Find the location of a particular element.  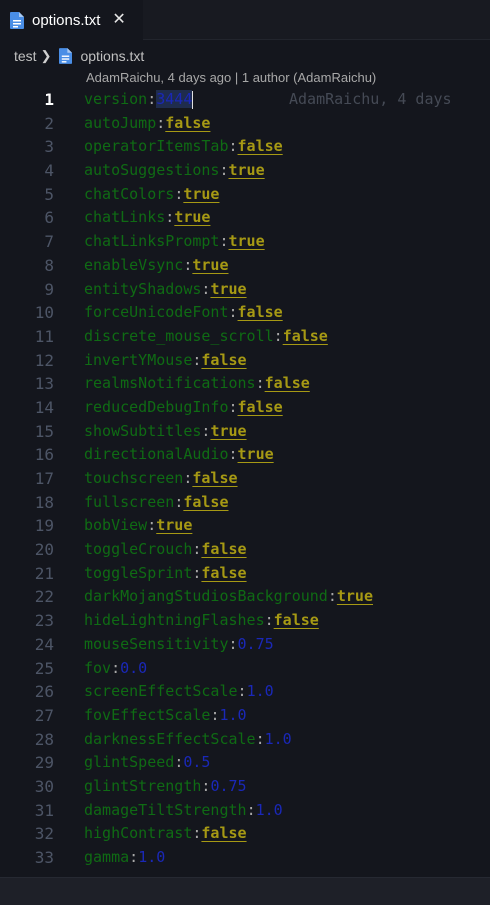

code-line: 26 screenEffectScale:1.0 is located at coordinates (245, 692).